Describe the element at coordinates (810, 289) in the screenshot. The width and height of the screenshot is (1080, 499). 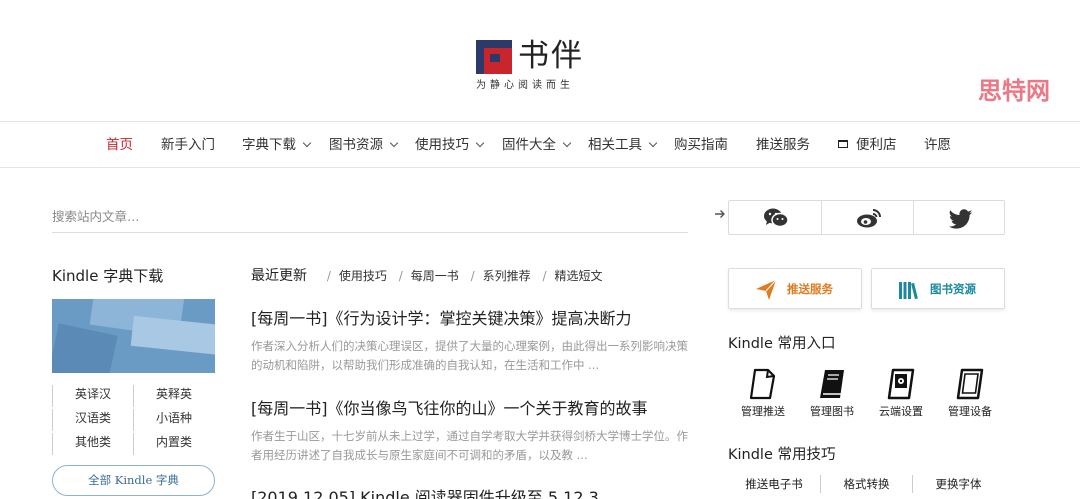
I see `push-service-label: 推送服务` at that location.